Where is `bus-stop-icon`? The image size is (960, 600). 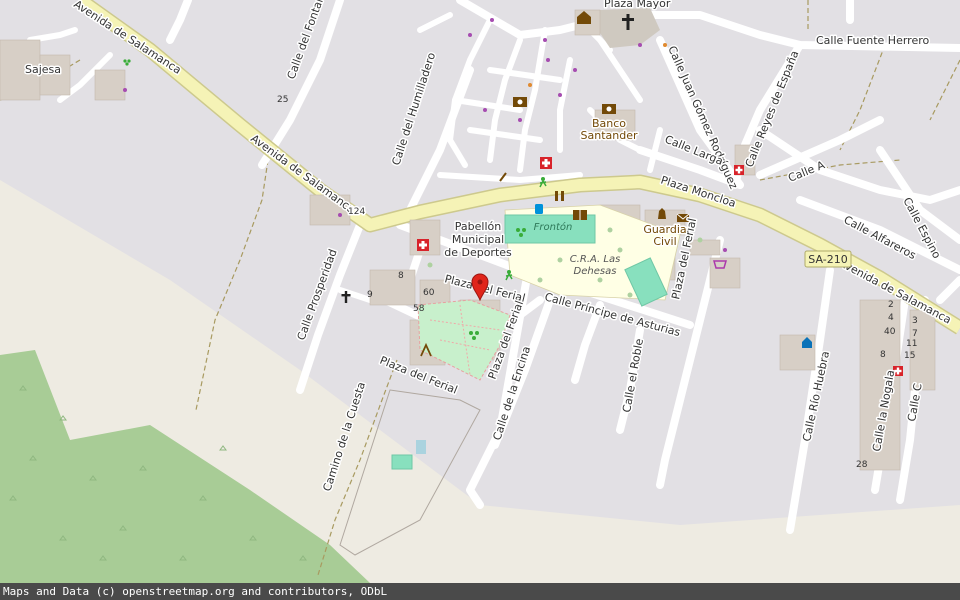 bus-stop-icon is located at coordinates (539, 209).